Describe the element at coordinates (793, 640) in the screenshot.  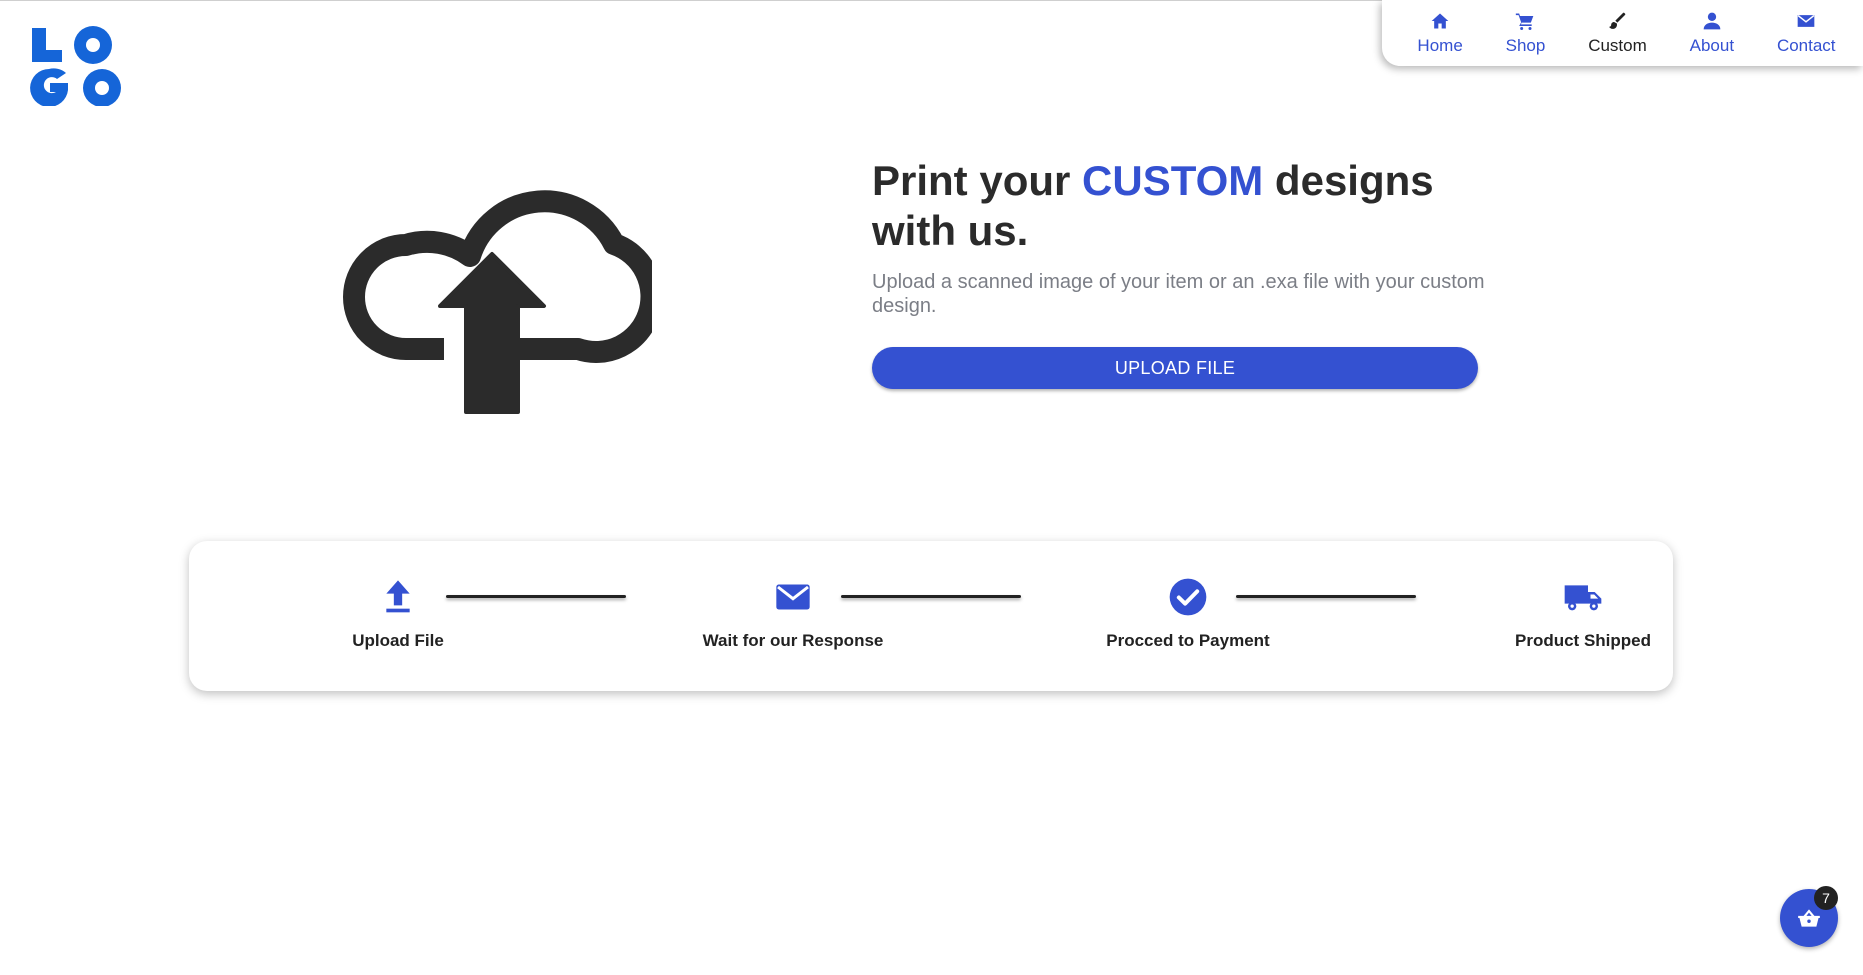
I see `step-label: Wait for our Response` at that location.